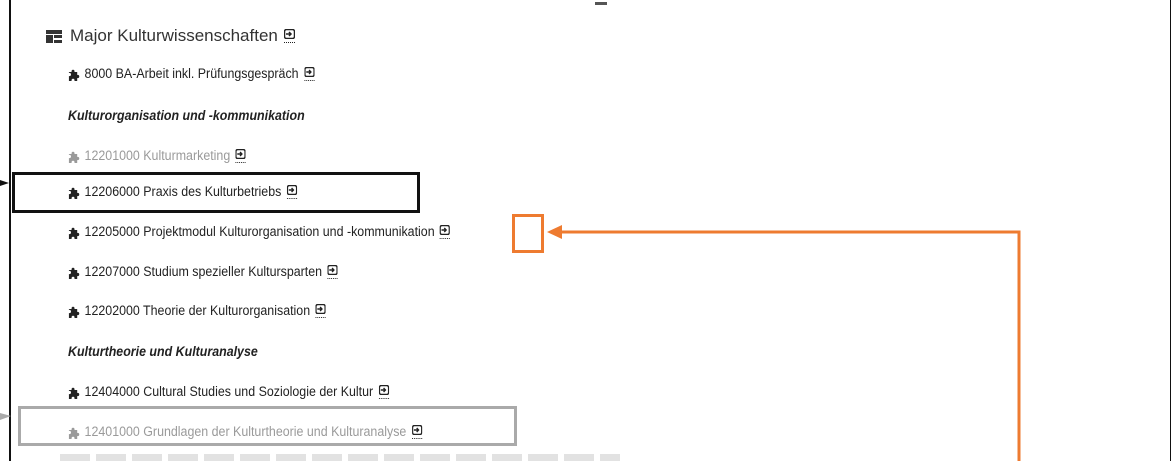 The height and width of the screenshot is (461, 1172). I want to click on tree-grid-icon, so click(54, 36).